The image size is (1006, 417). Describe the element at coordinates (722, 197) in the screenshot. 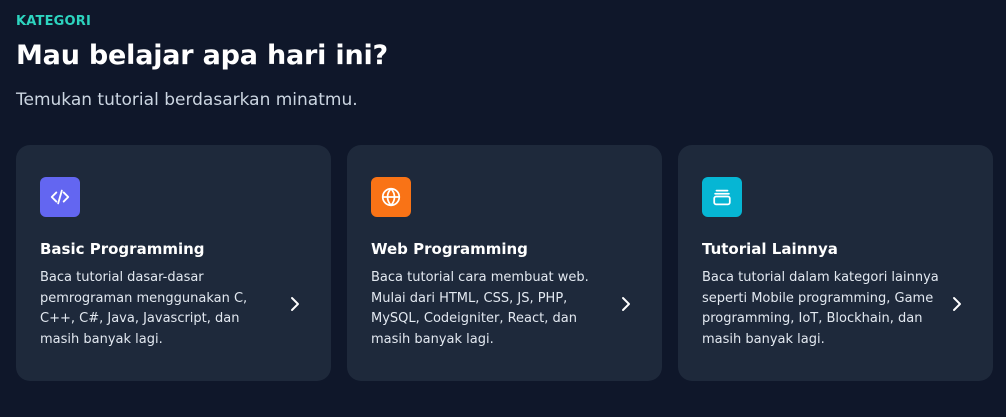

I see `stack-icon` at that location.